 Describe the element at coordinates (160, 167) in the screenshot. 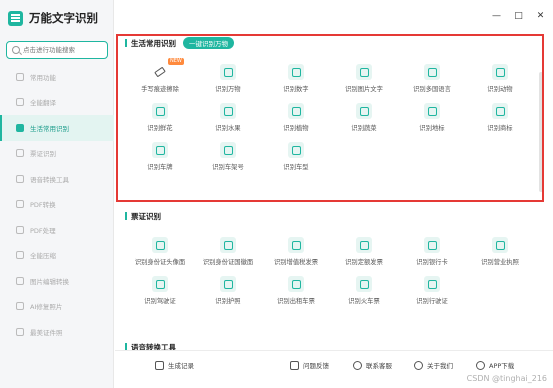

I see `tool-label: 识别车牌` at that location.